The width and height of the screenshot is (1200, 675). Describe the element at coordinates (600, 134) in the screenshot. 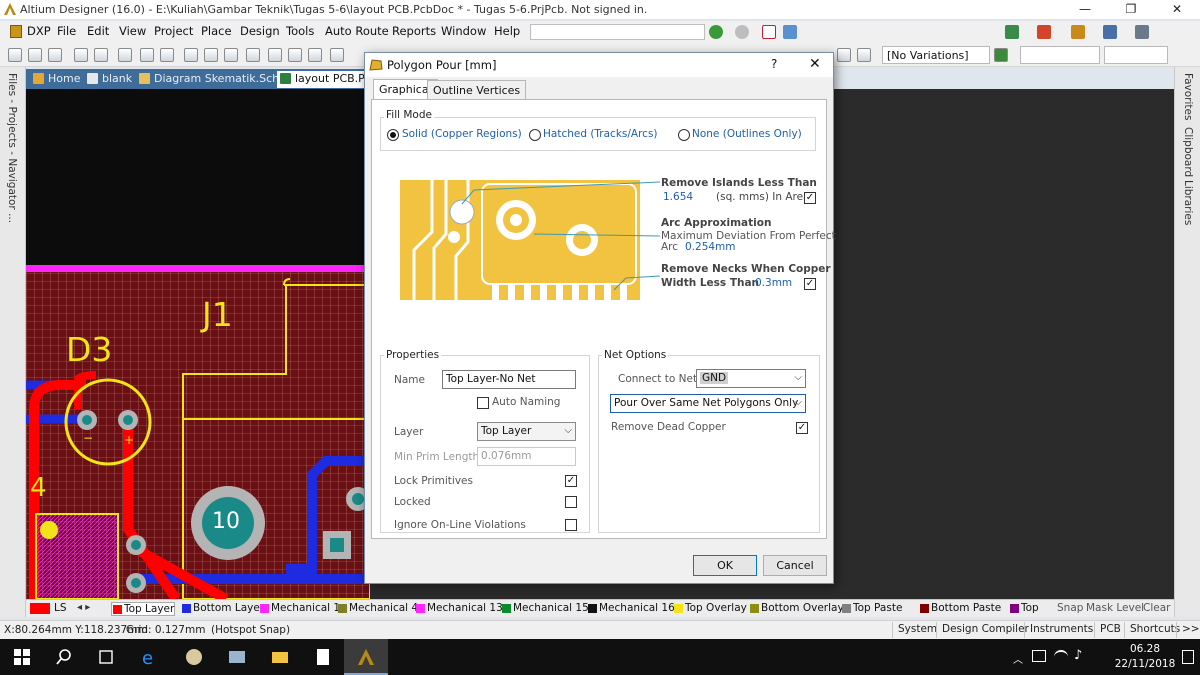

I see `hatched-option-label: Hatched (Tracks/Arcs)` at that location.